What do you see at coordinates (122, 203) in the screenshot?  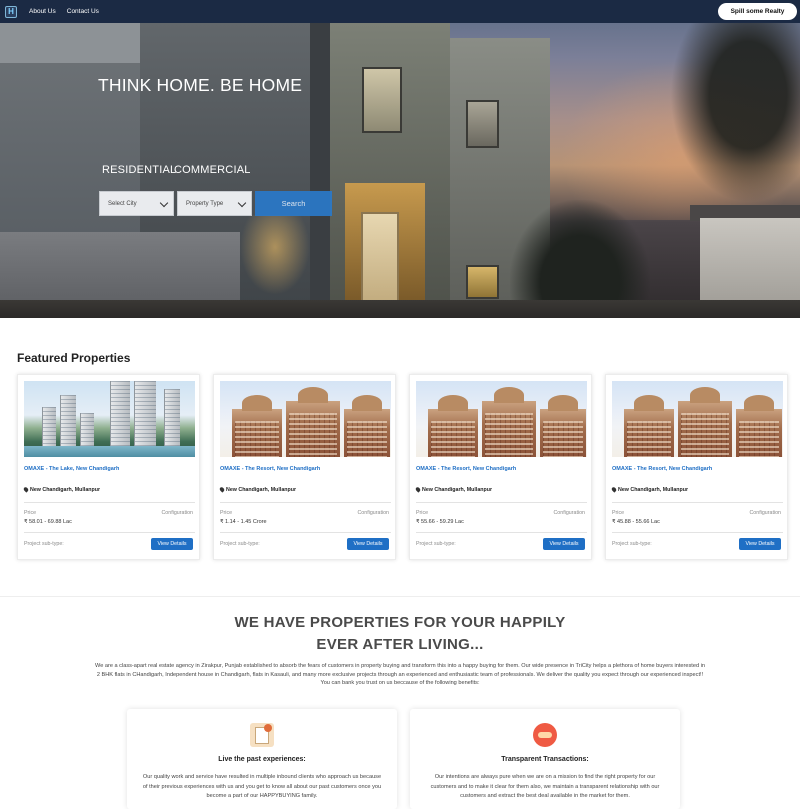 I see `select-city-label: Select City` at bounding box center [122, 203].